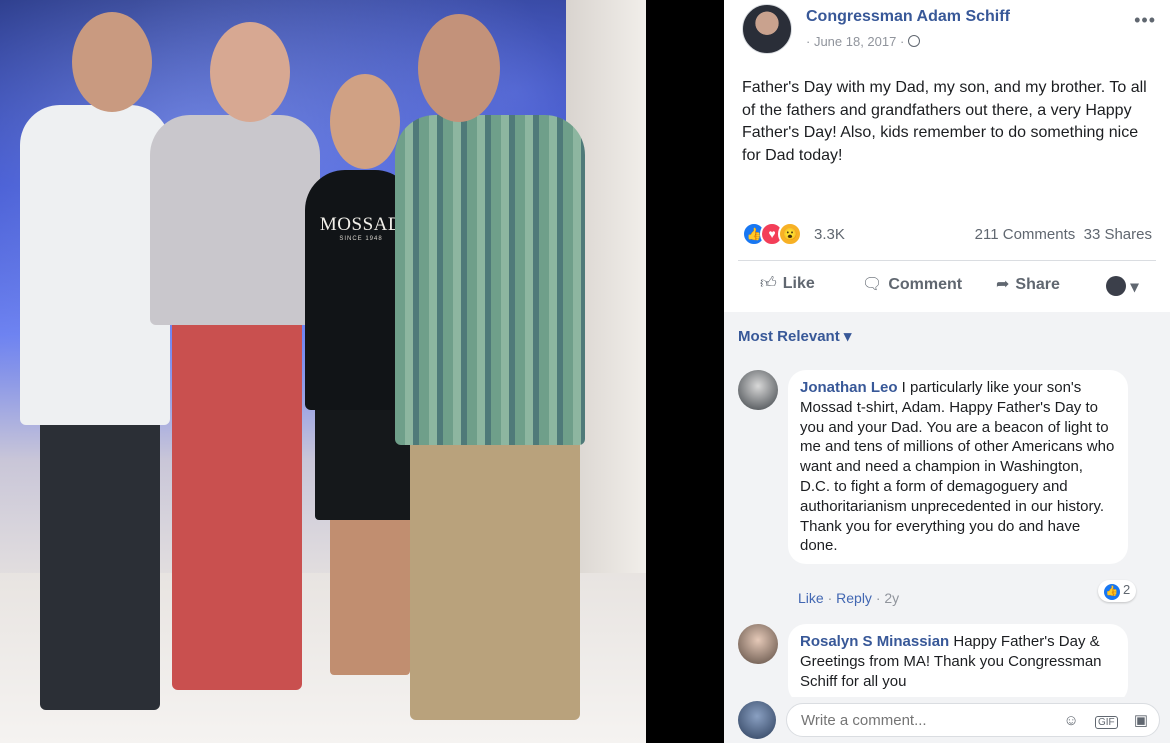  I want to click on person-3-shins, so click(370, 595).